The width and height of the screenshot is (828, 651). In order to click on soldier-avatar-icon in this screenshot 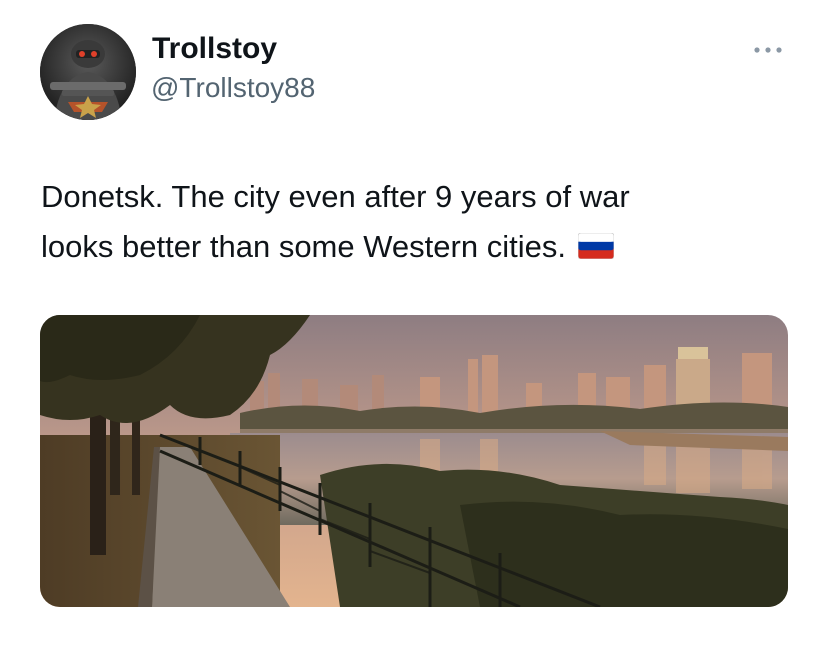, I will do `click(88, 72)`.